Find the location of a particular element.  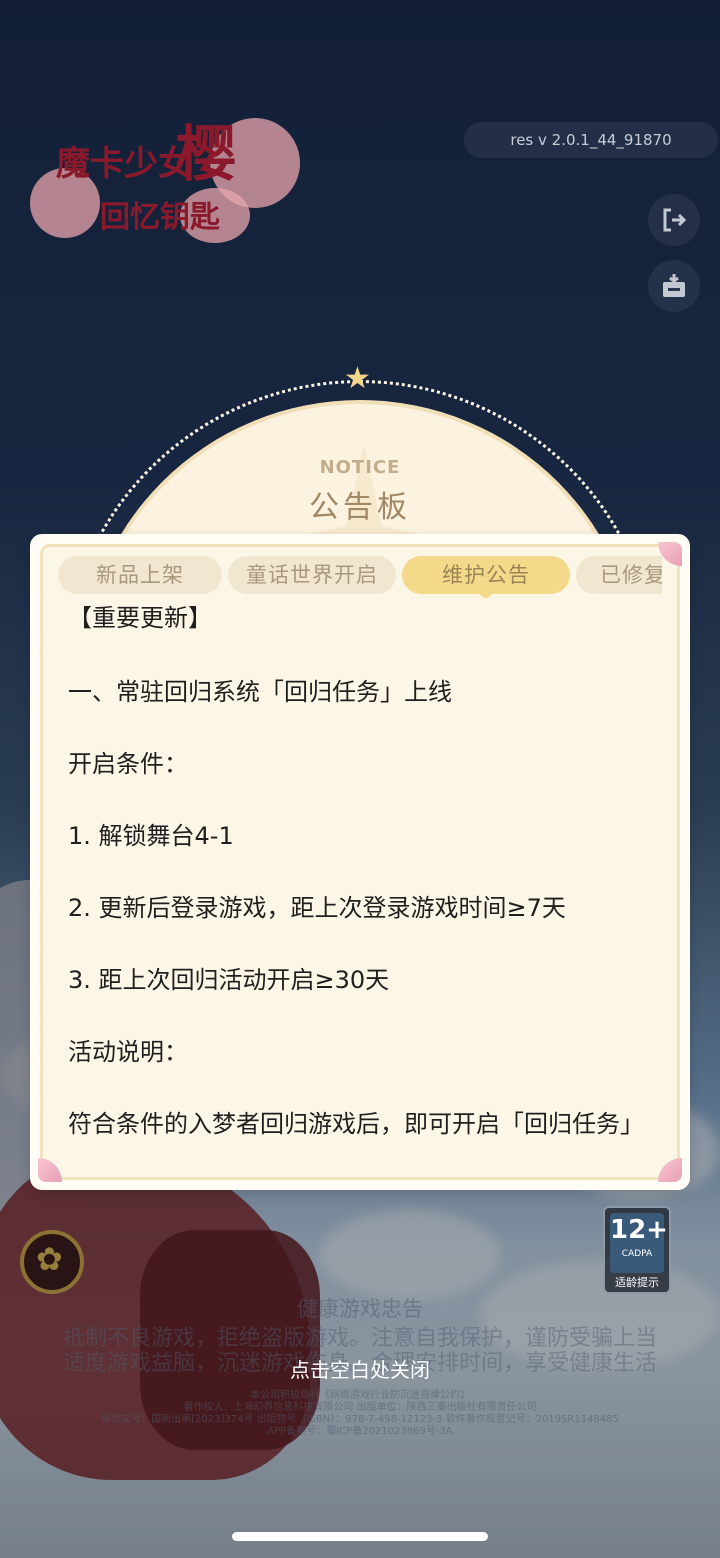

close-hint: 点击空白处关闭 is located at coordinates (360, 1368).